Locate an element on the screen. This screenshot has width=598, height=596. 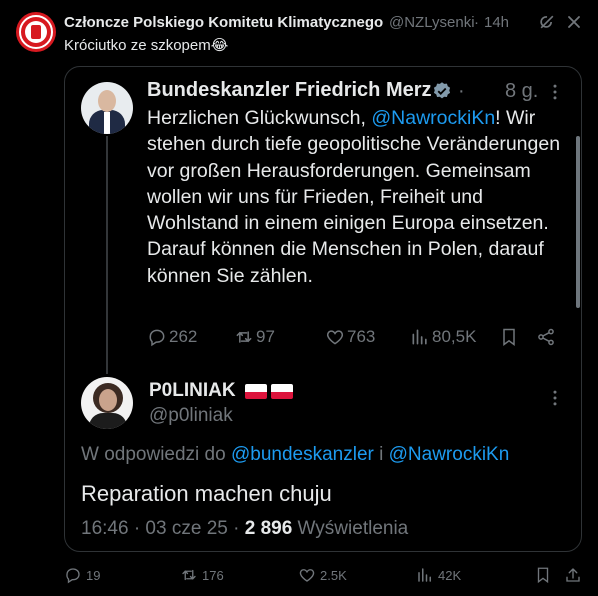
views-label: Wyświetlenia is located at coordinates (350, 528).